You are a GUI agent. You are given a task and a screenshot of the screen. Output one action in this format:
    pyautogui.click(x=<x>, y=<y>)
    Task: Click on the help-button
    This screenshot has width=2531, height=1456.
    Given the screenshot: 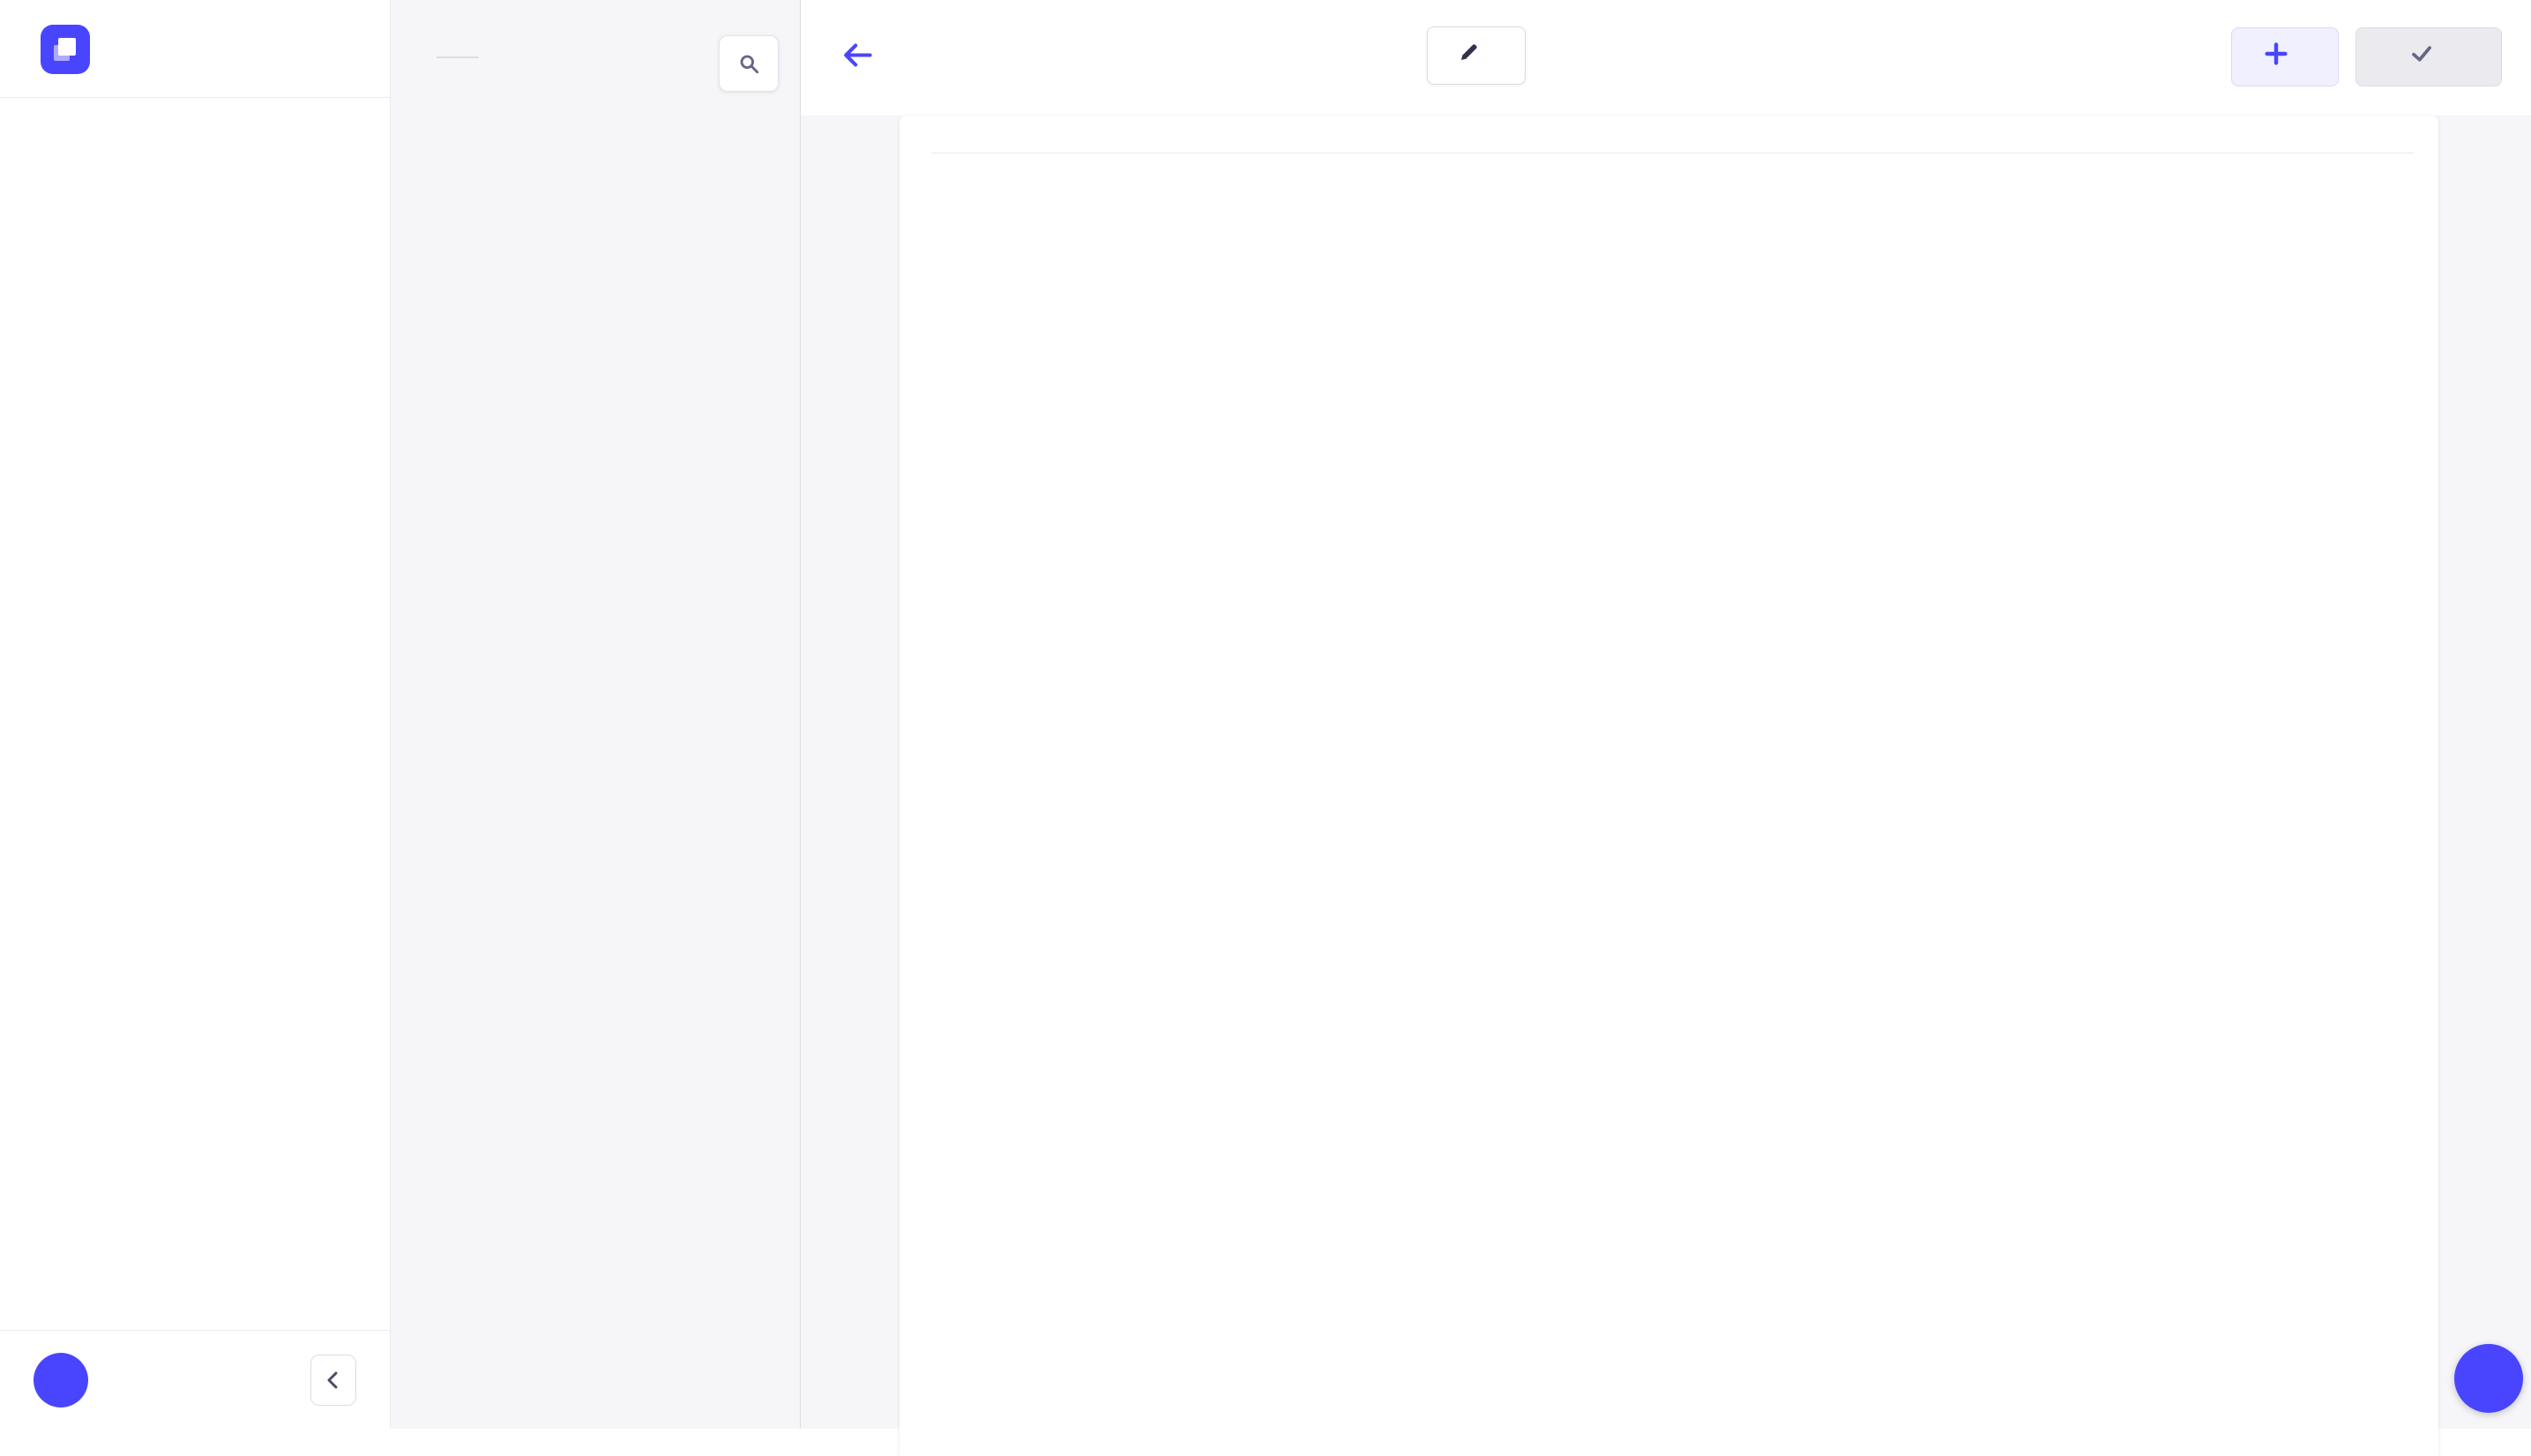 What is the action you would take?
    pyautogui.click(x=2489, y=1378)
    